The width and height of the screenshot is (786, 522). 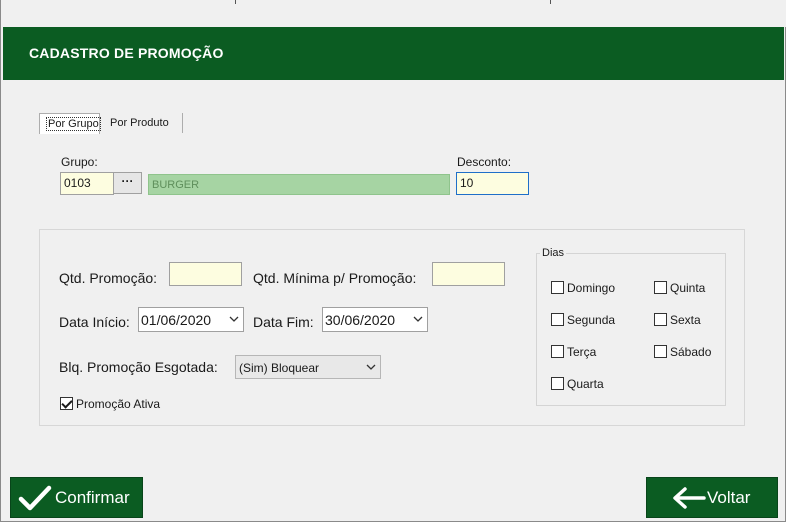 I want to click on desconto-input: 10, so click(x=492, y=183).